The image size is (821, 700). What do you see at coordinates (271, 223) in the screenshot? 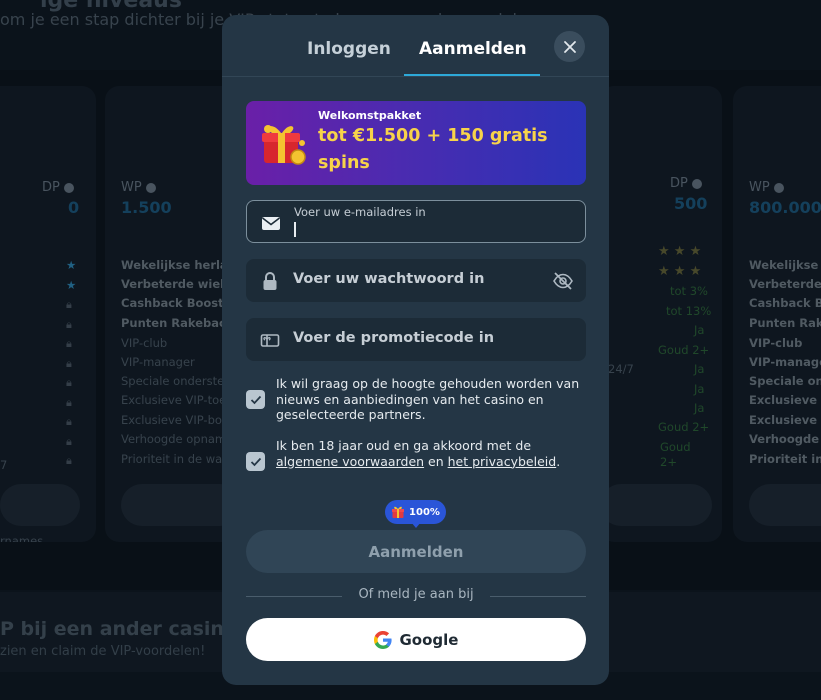
I see `envelope-icon` at bounding box center [271, 223].